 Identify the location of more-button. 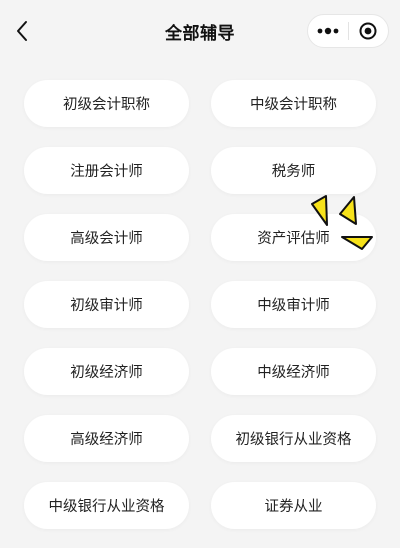
(328, 31).